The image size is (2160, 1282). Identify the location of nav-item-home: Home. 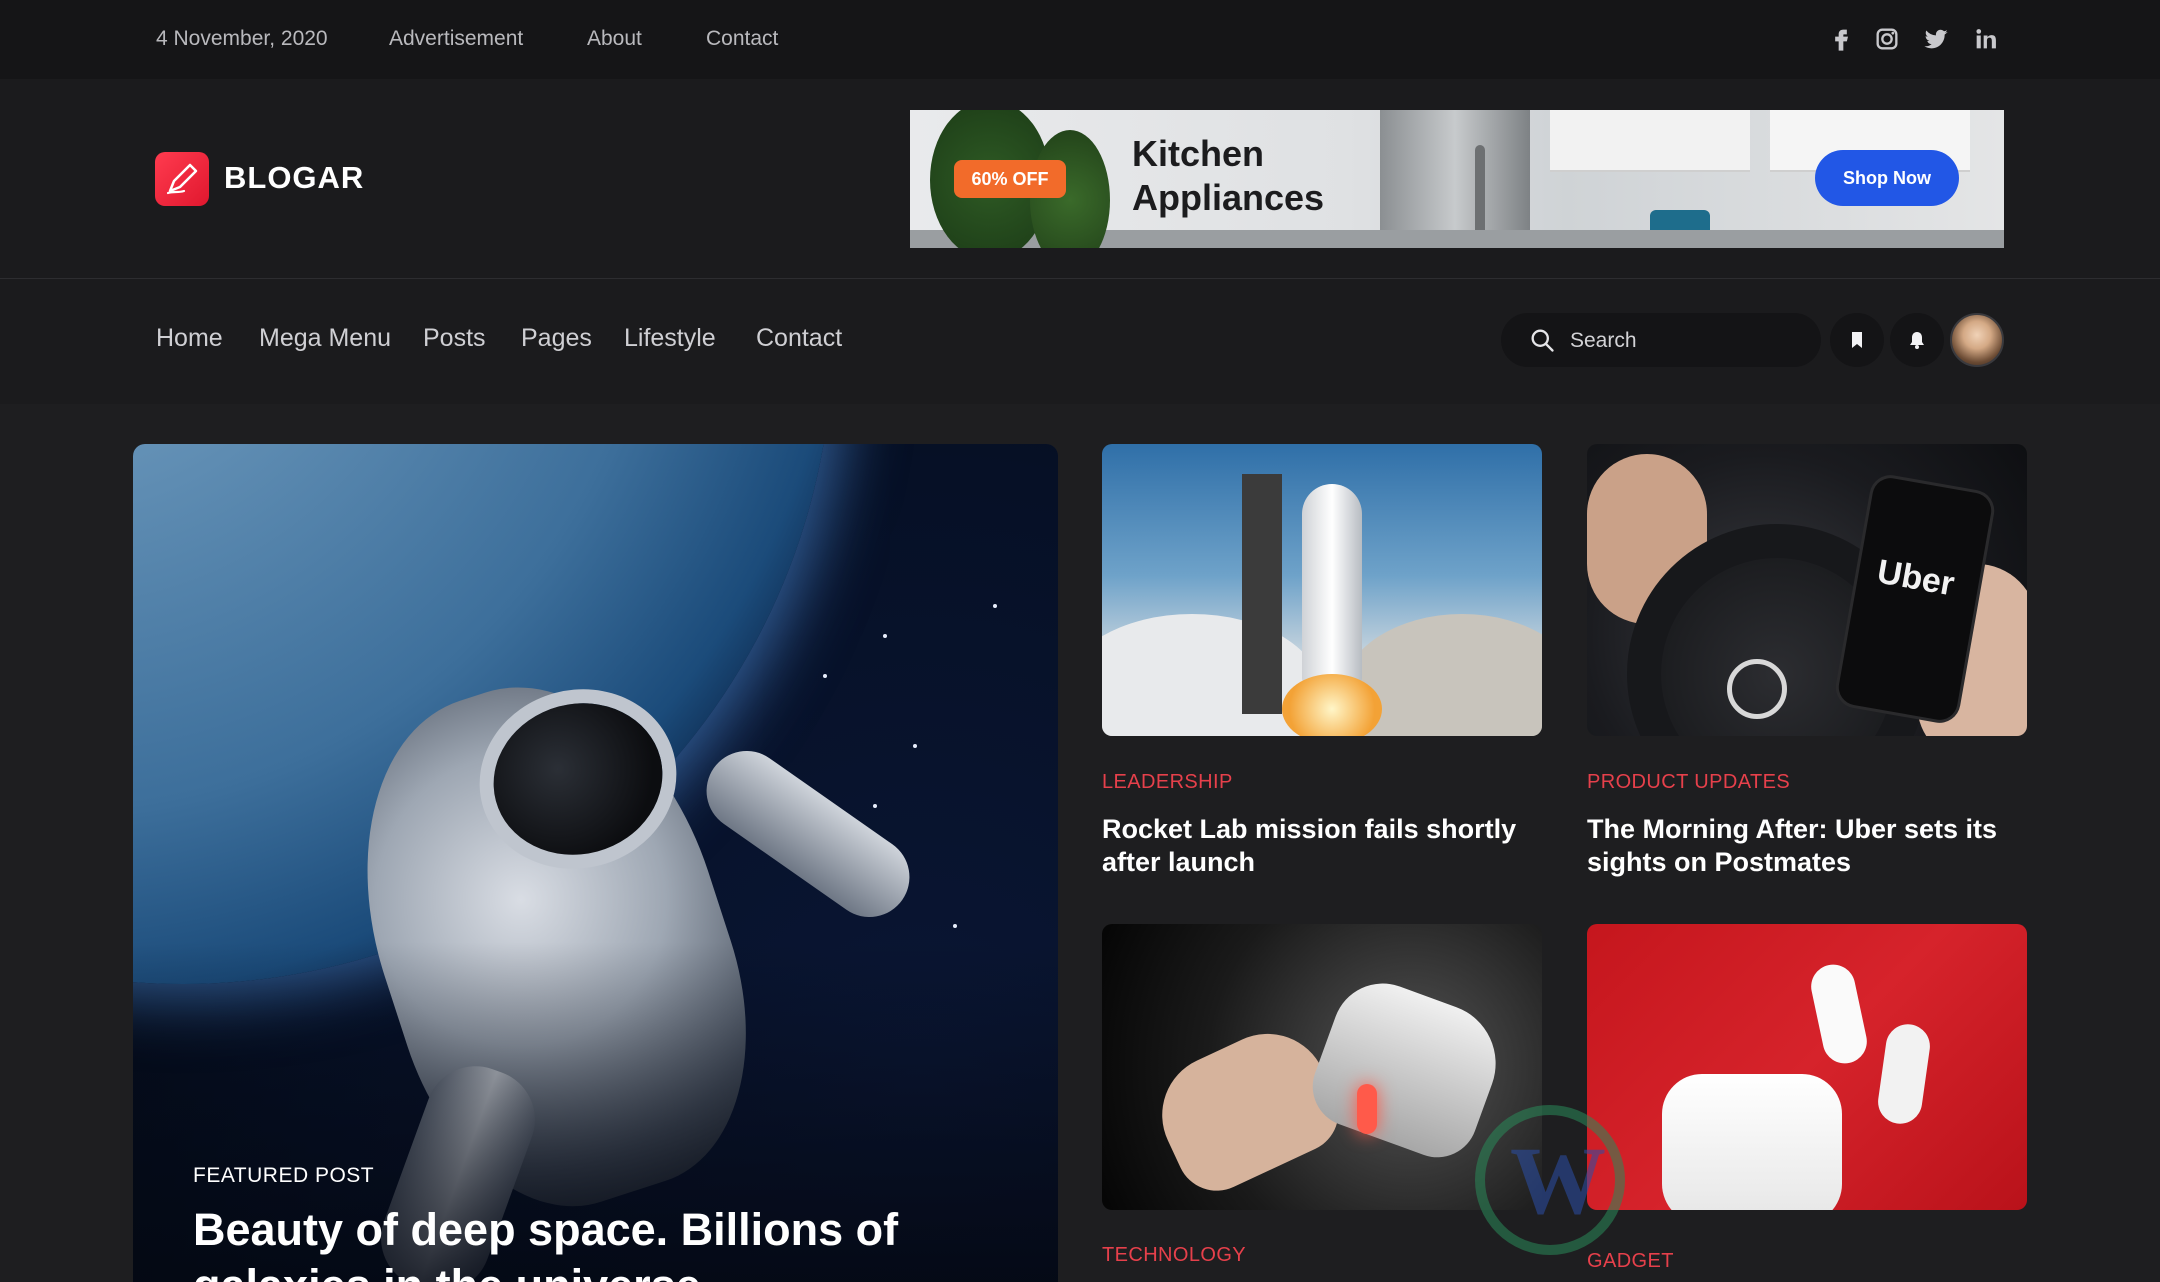
(189, 338).